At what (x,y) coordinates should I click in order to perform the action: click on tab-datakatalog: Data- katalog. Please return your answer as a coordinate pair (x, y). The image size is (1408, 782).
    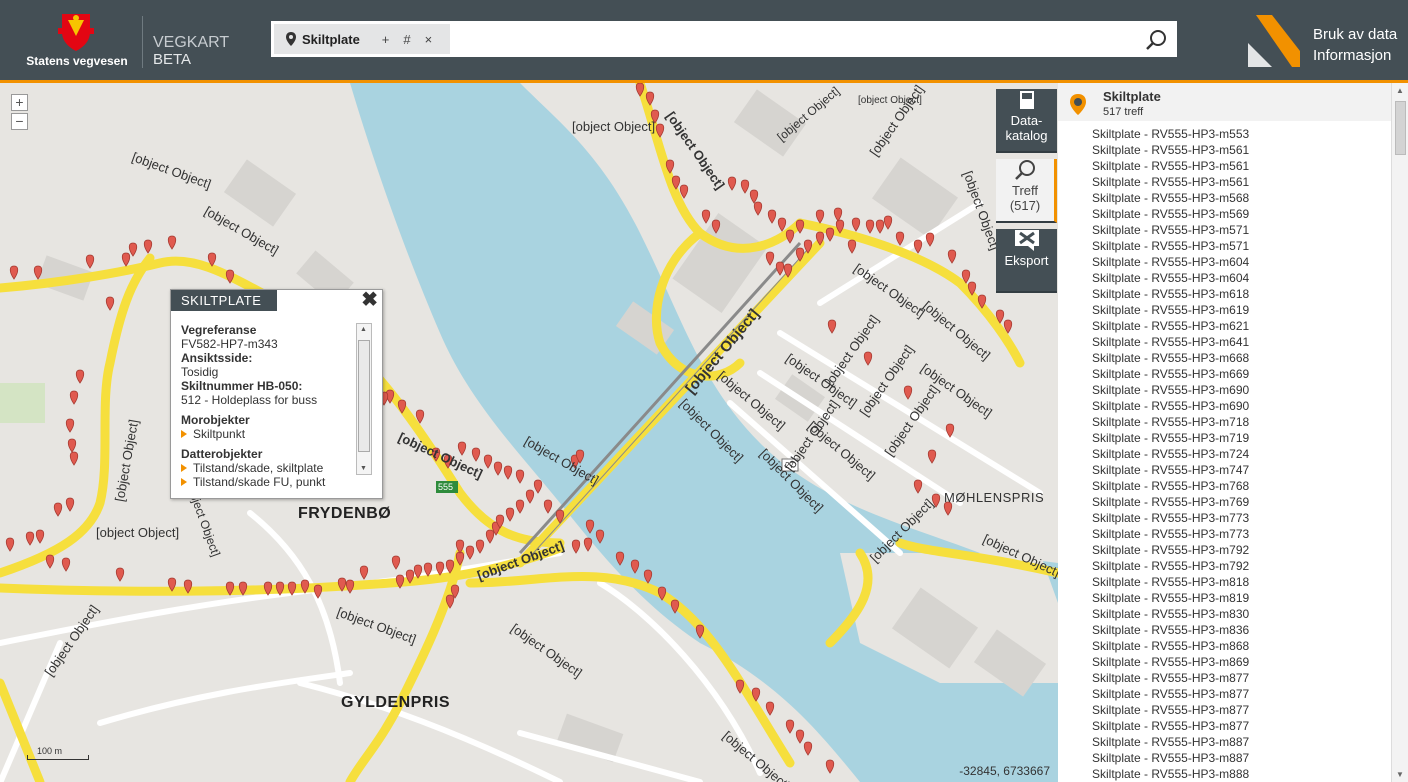
    Looking at the image, I should click on (1026, 121).